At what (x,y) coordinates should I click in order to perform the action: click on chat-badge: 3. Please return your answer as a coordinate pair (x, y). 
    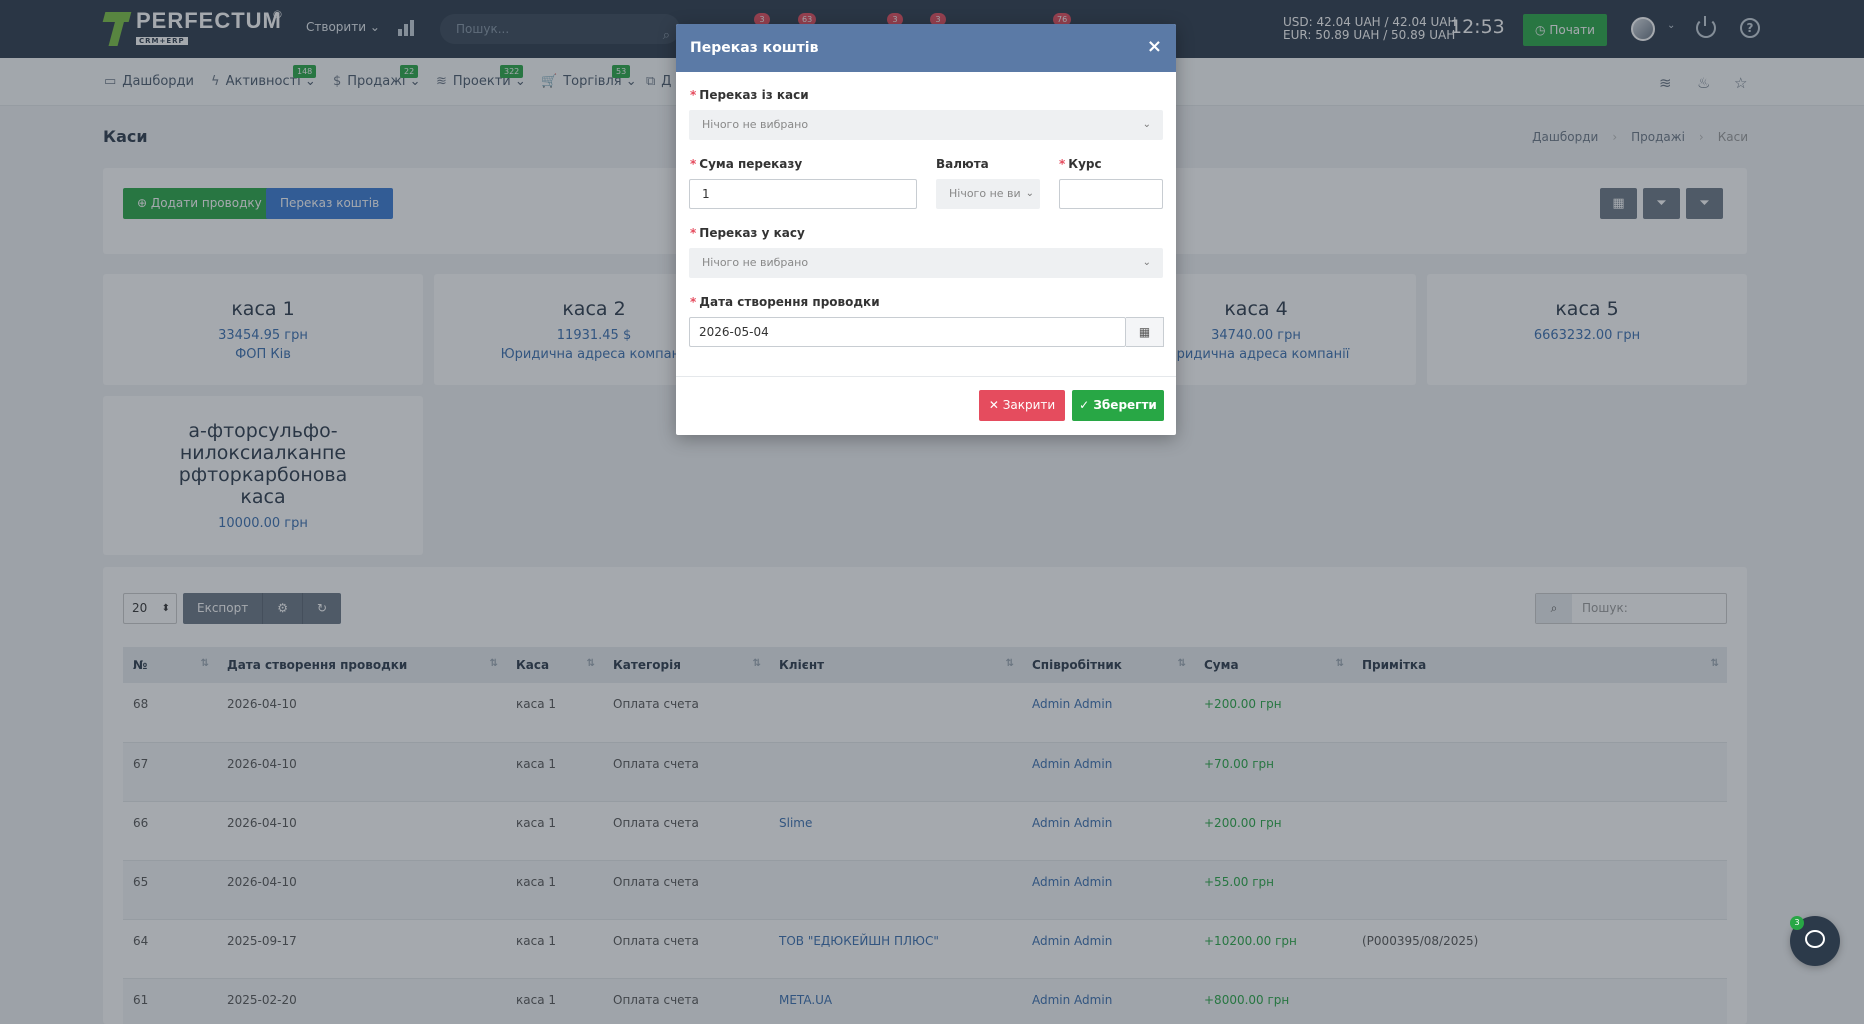
    Looking at the image, I should click on (1797, 923).